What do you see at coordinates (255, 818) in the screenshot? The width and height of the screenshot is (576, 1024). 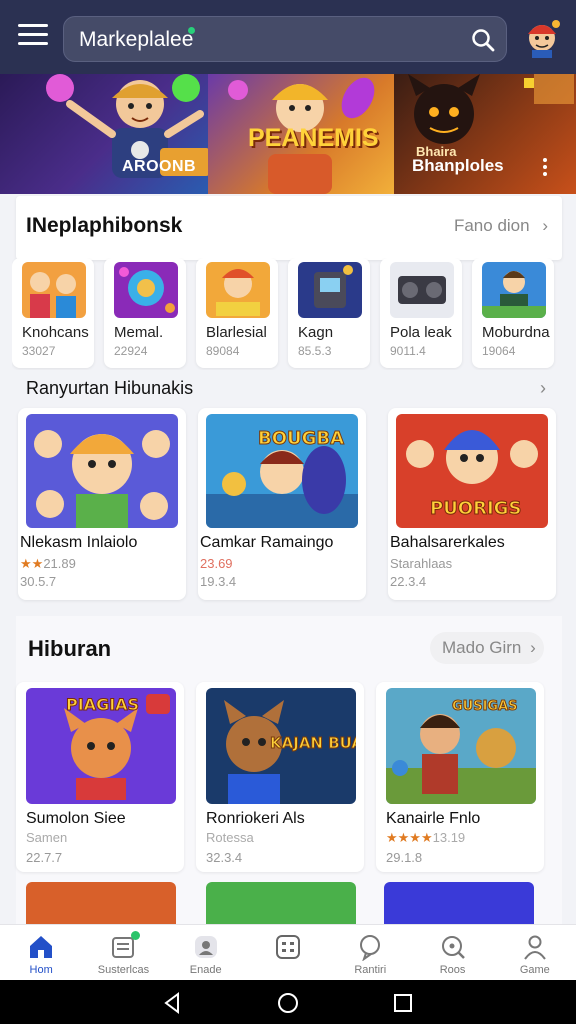 I see `app-name: Ronriokeri Als` at bounding box center [255, 818].